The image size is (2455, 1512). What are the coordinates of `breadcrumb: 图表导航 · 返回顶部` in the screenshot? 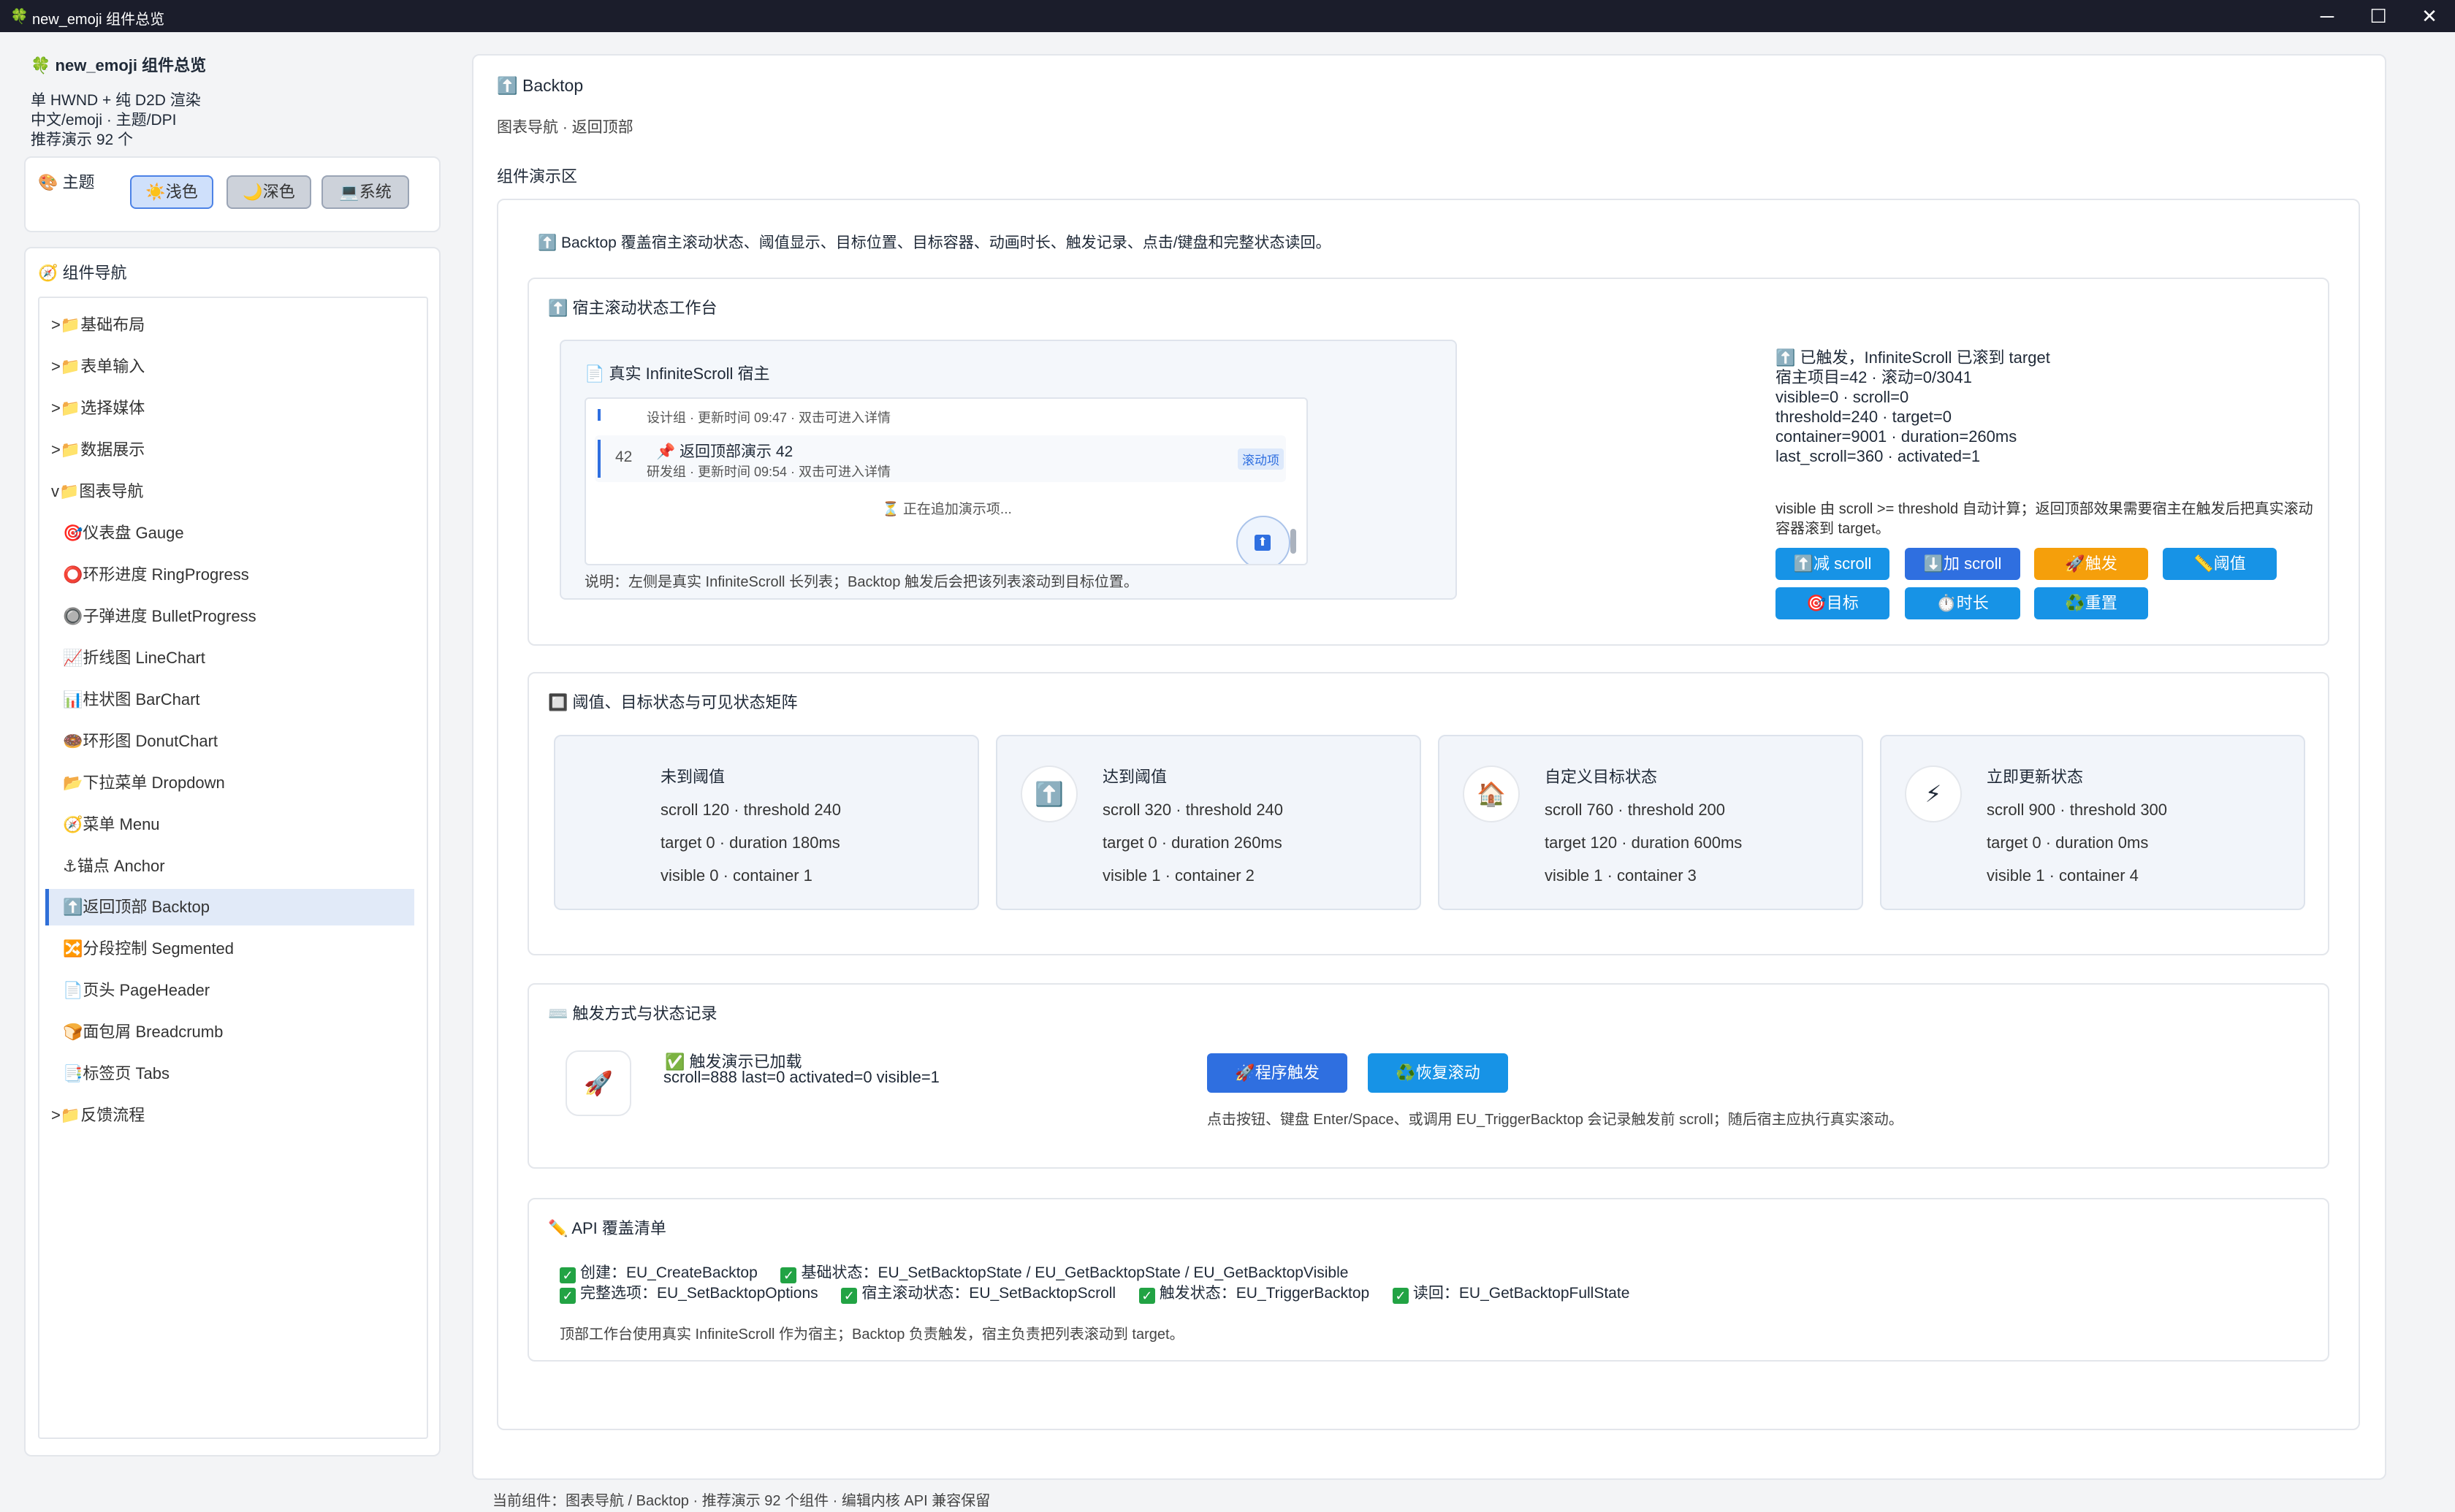 It's located at (565, 128).